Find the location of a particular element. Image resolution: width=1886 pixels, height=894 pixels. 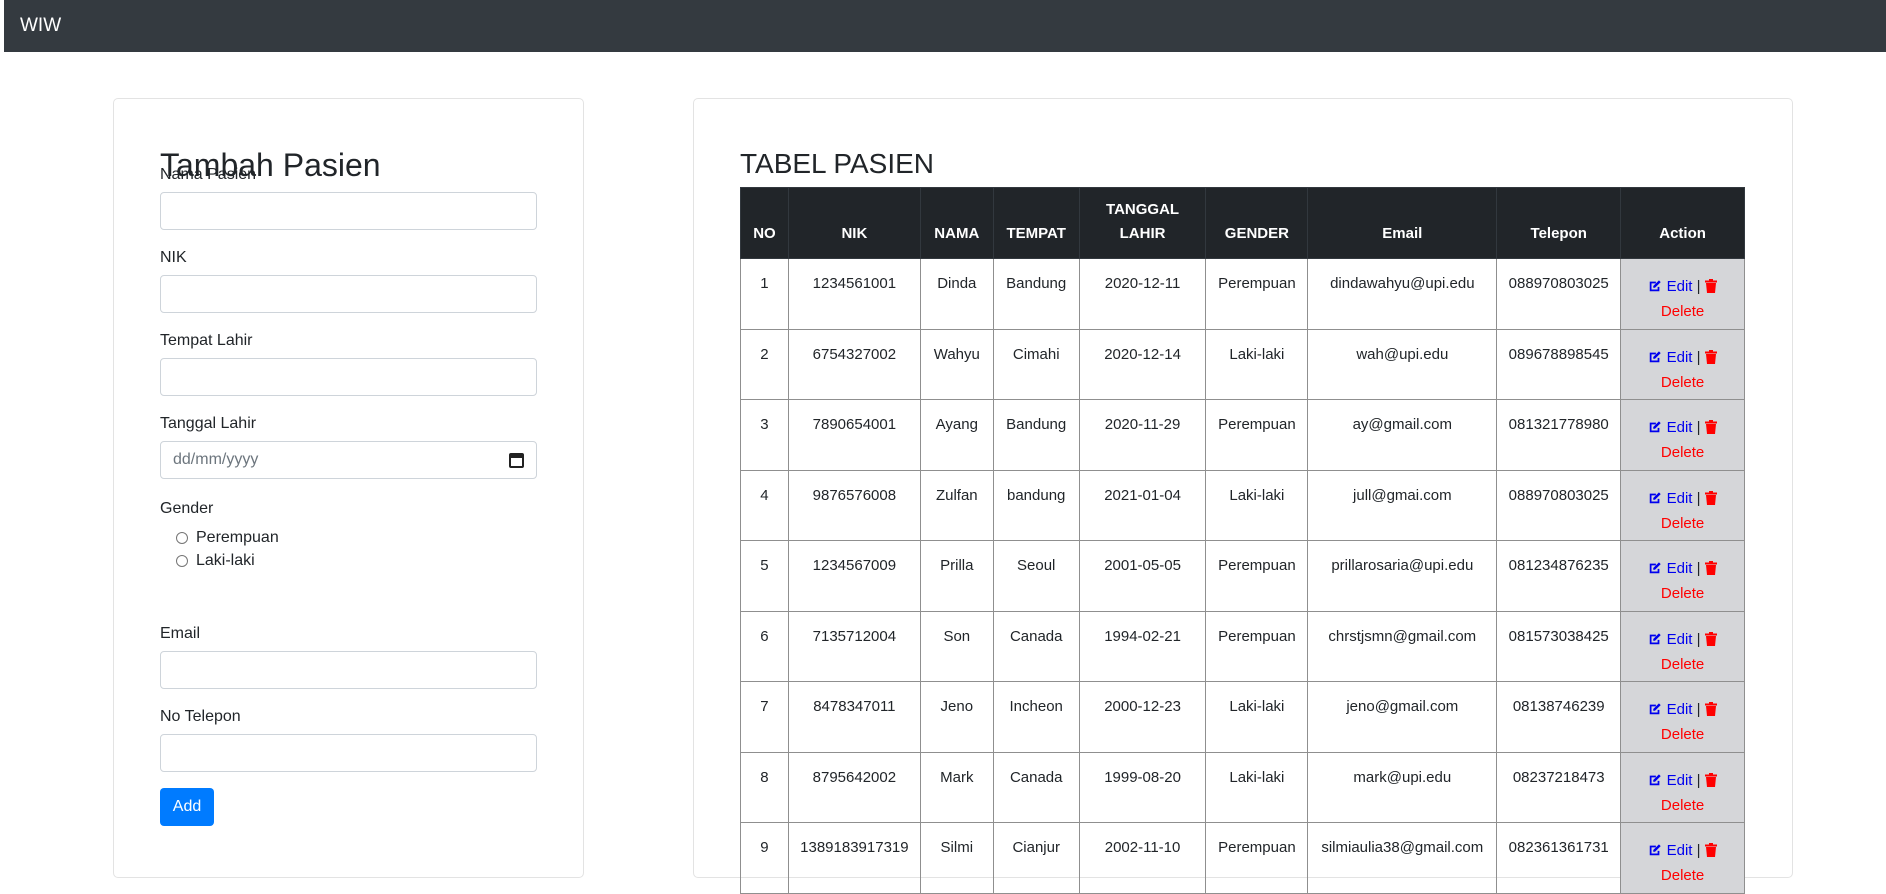

header-nama: NAMA is located at coordinates (956, 223).